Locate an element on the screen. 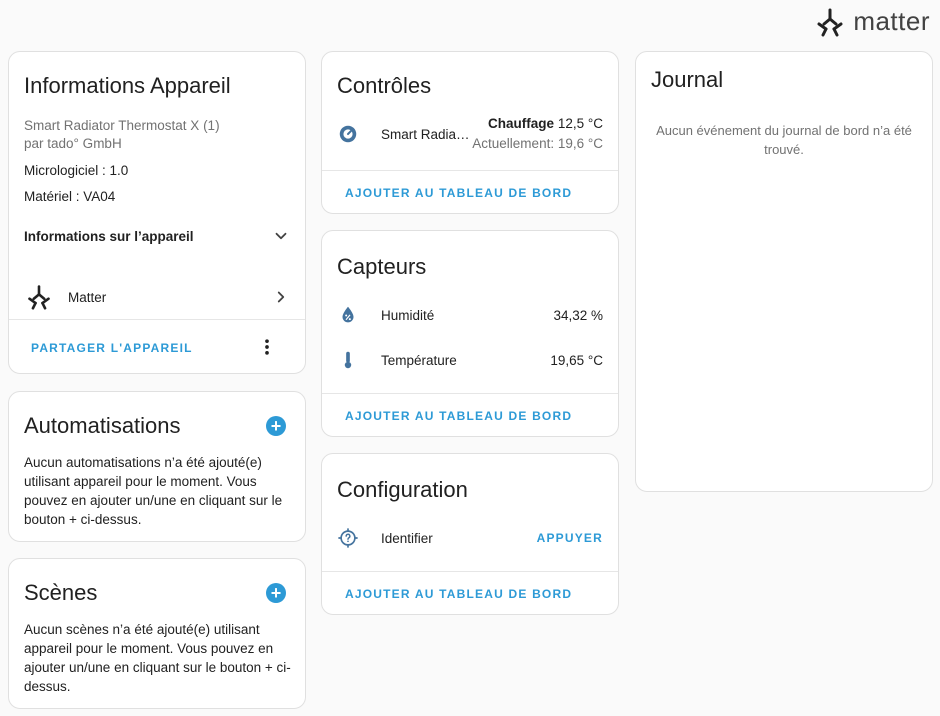 The height and width of the screenshot is (716, 940). controls-title: Contrôles is located at coordinates (384, 85).